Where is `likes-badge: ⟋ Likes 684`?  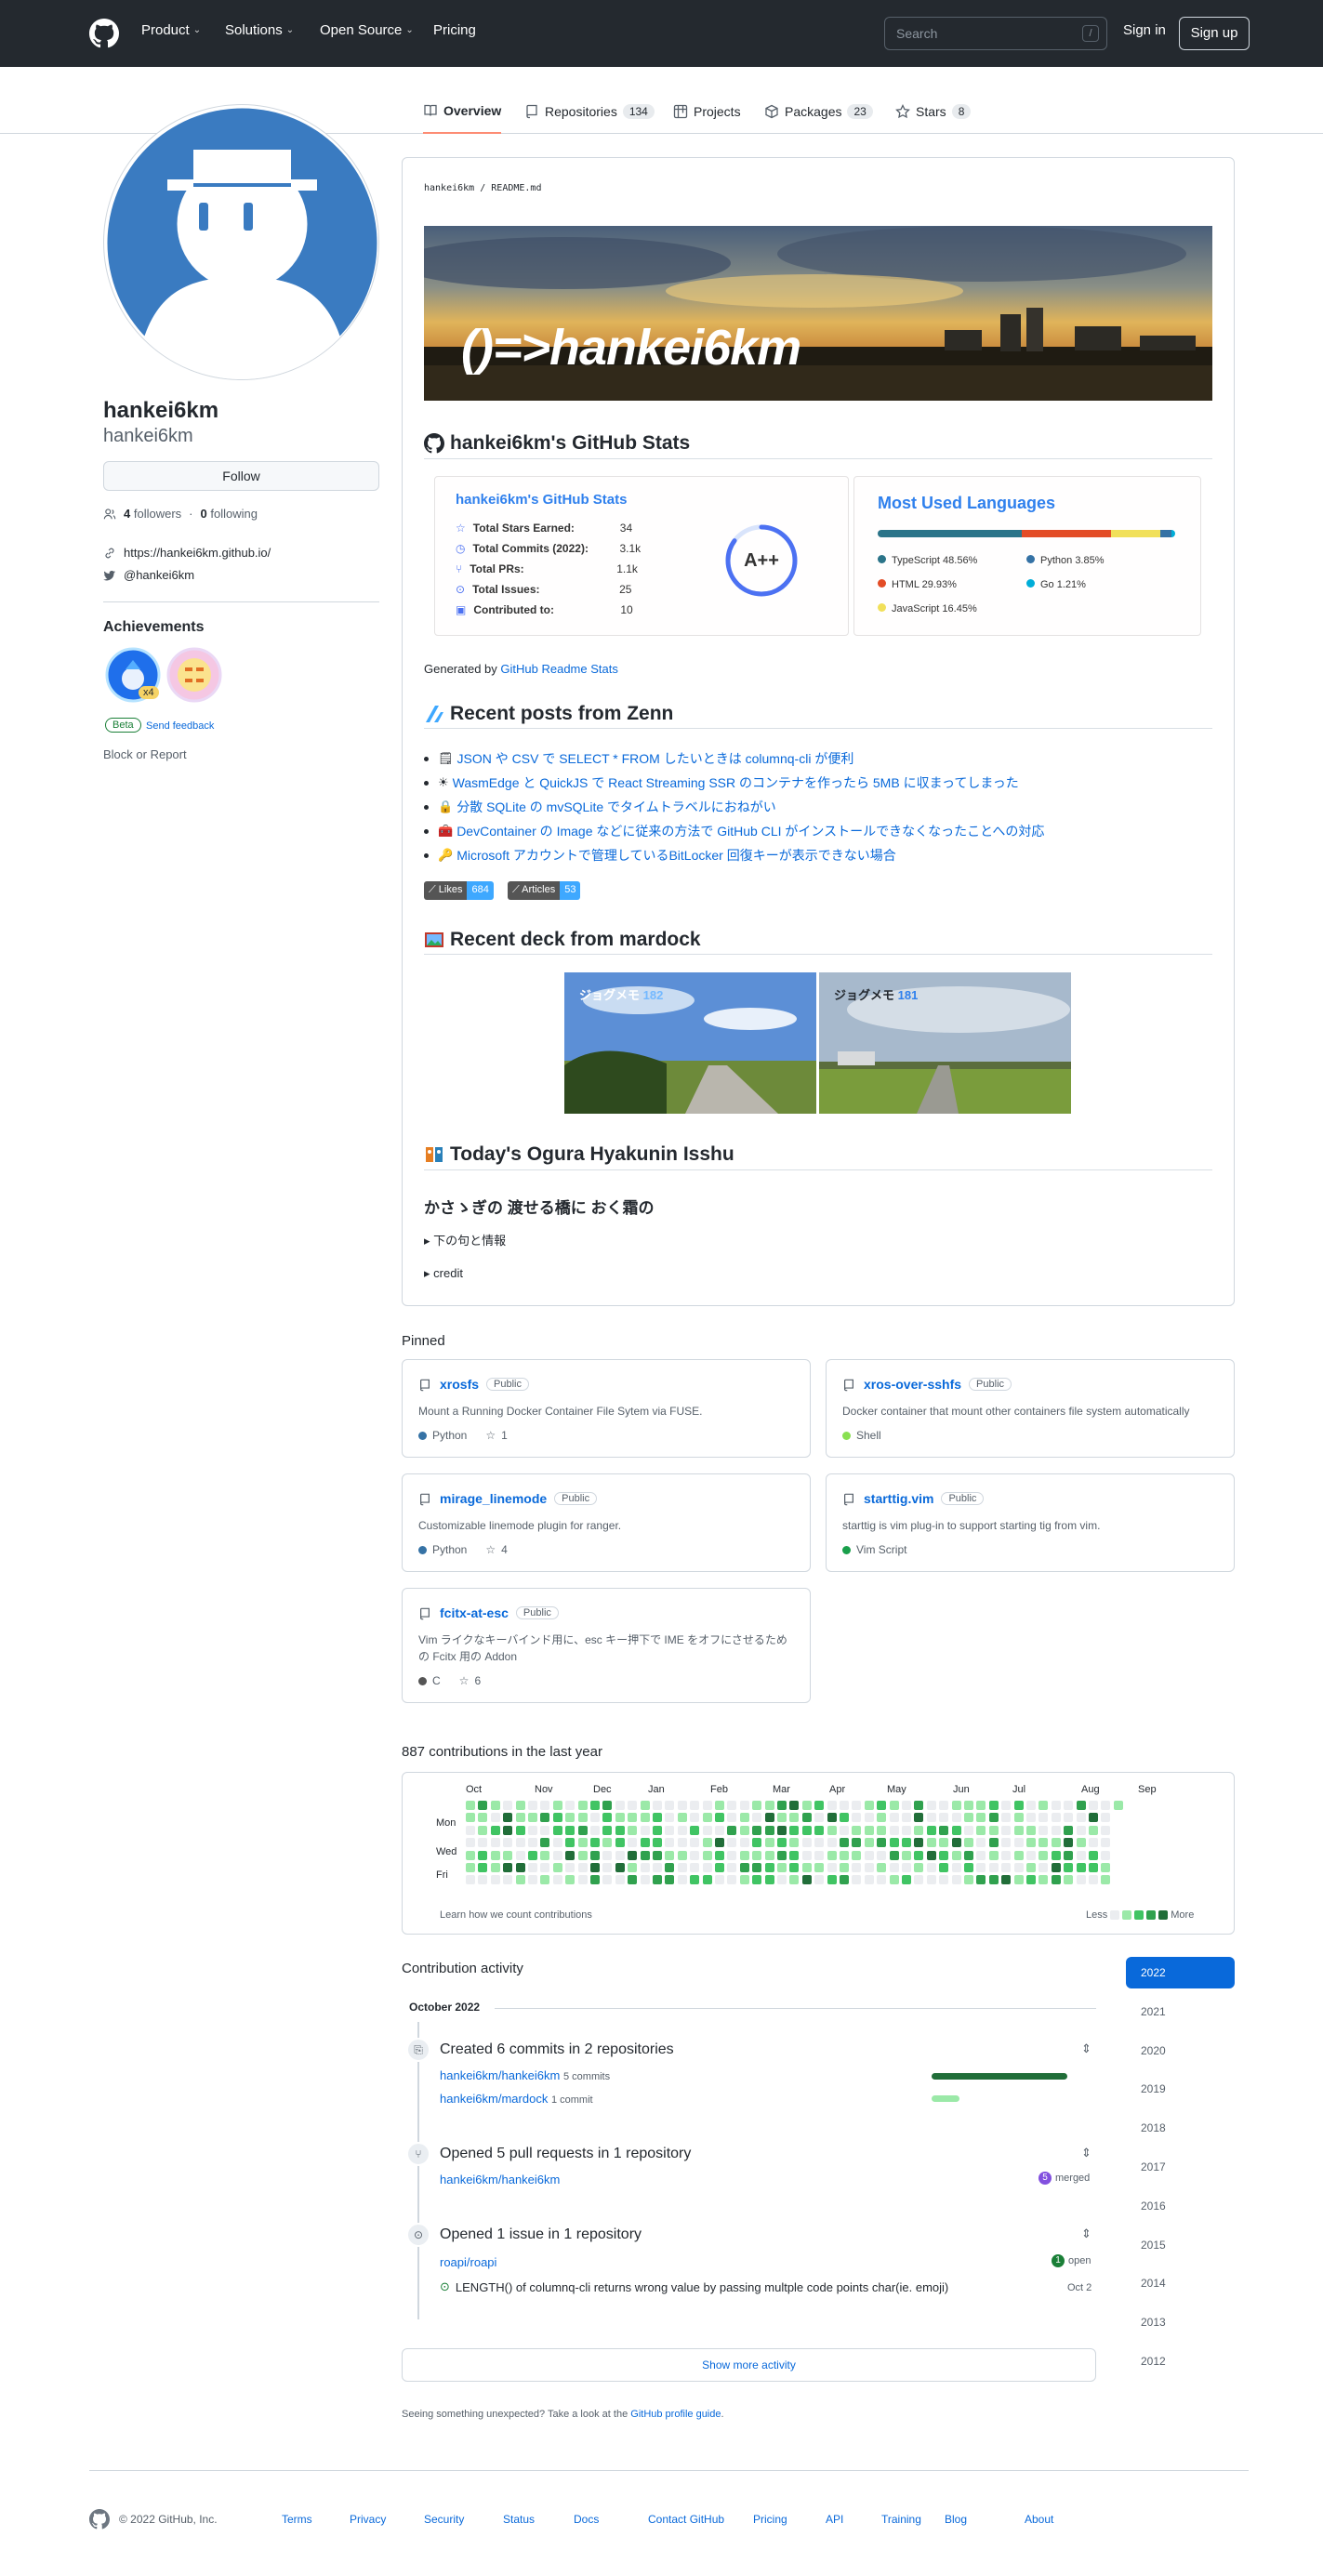 likes-badge: ⟋ Likes 684 is located at coordinates (459, 890).